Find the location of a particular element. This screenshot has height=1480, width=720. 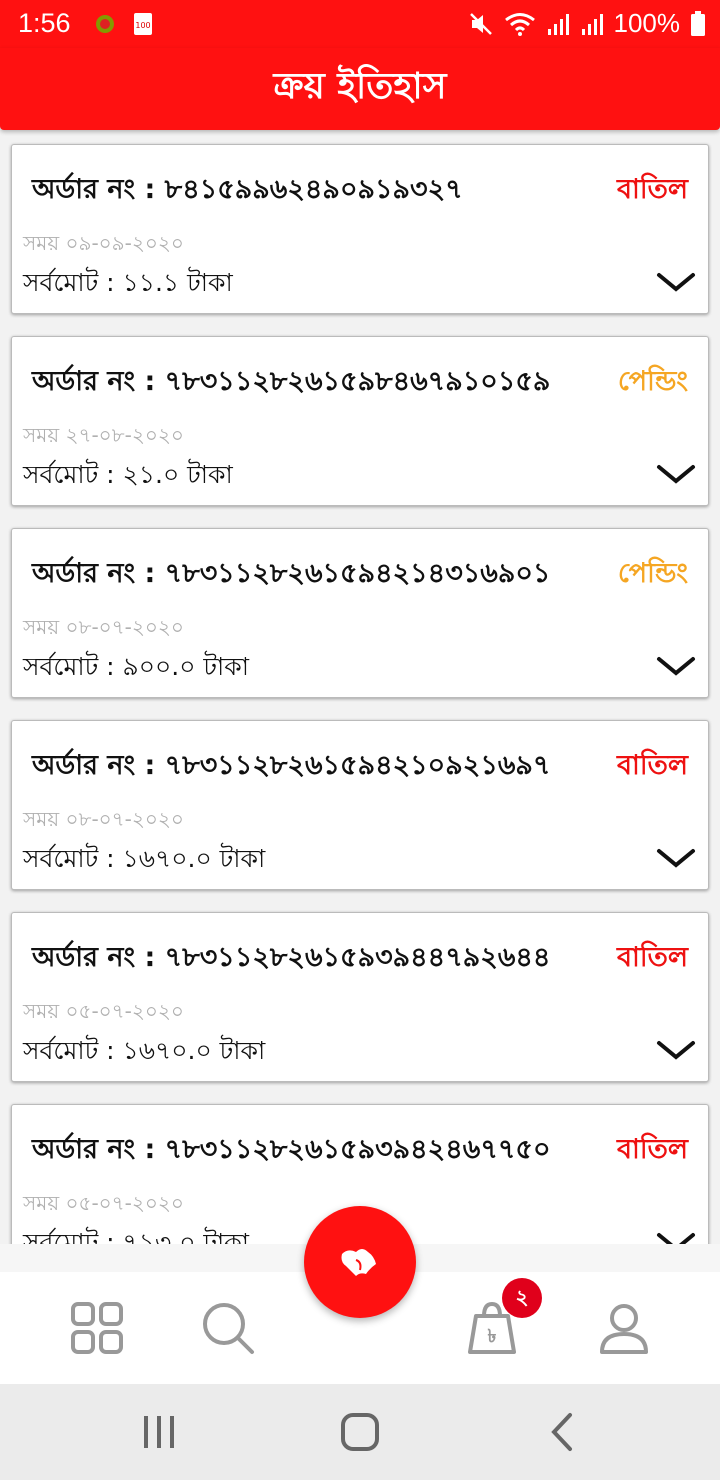

status-right: 100% is located at coordinates (587, 23).